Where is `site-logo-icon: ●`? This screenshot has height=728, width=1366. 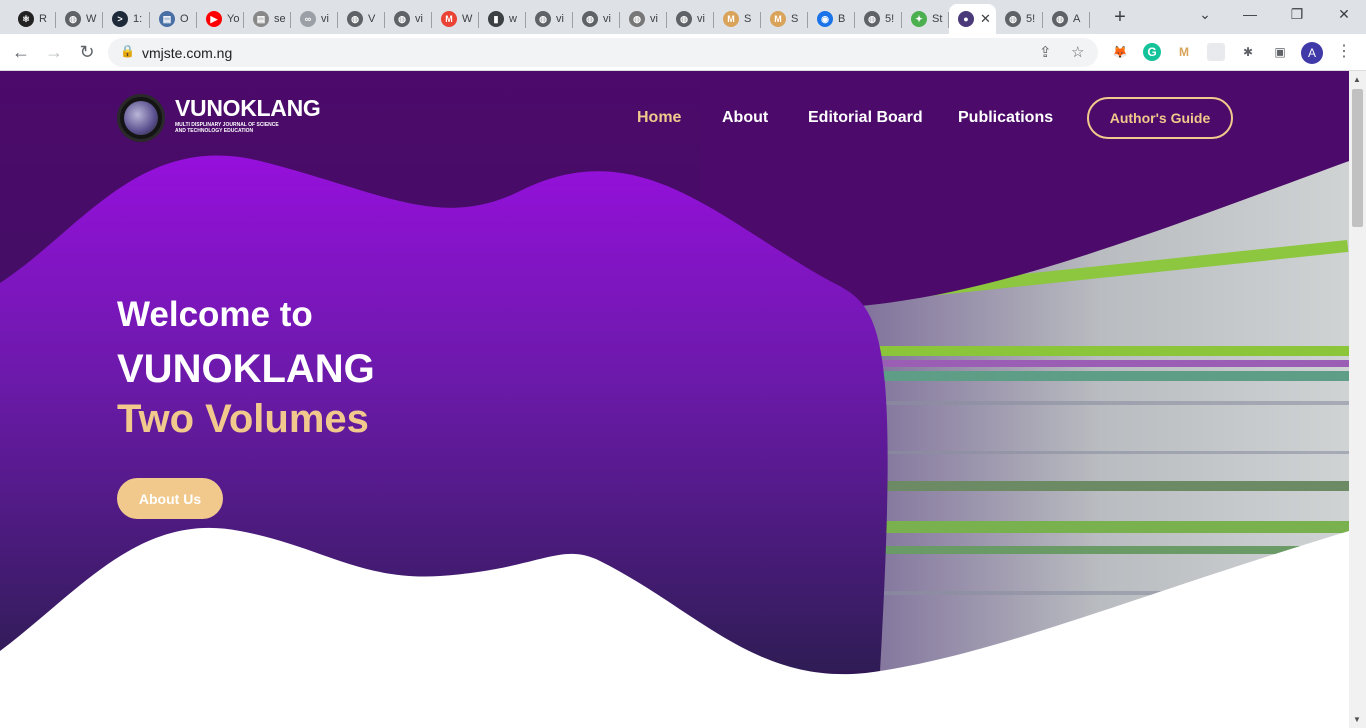 site-logo-icon: ● is located at coordinates (966, 19).